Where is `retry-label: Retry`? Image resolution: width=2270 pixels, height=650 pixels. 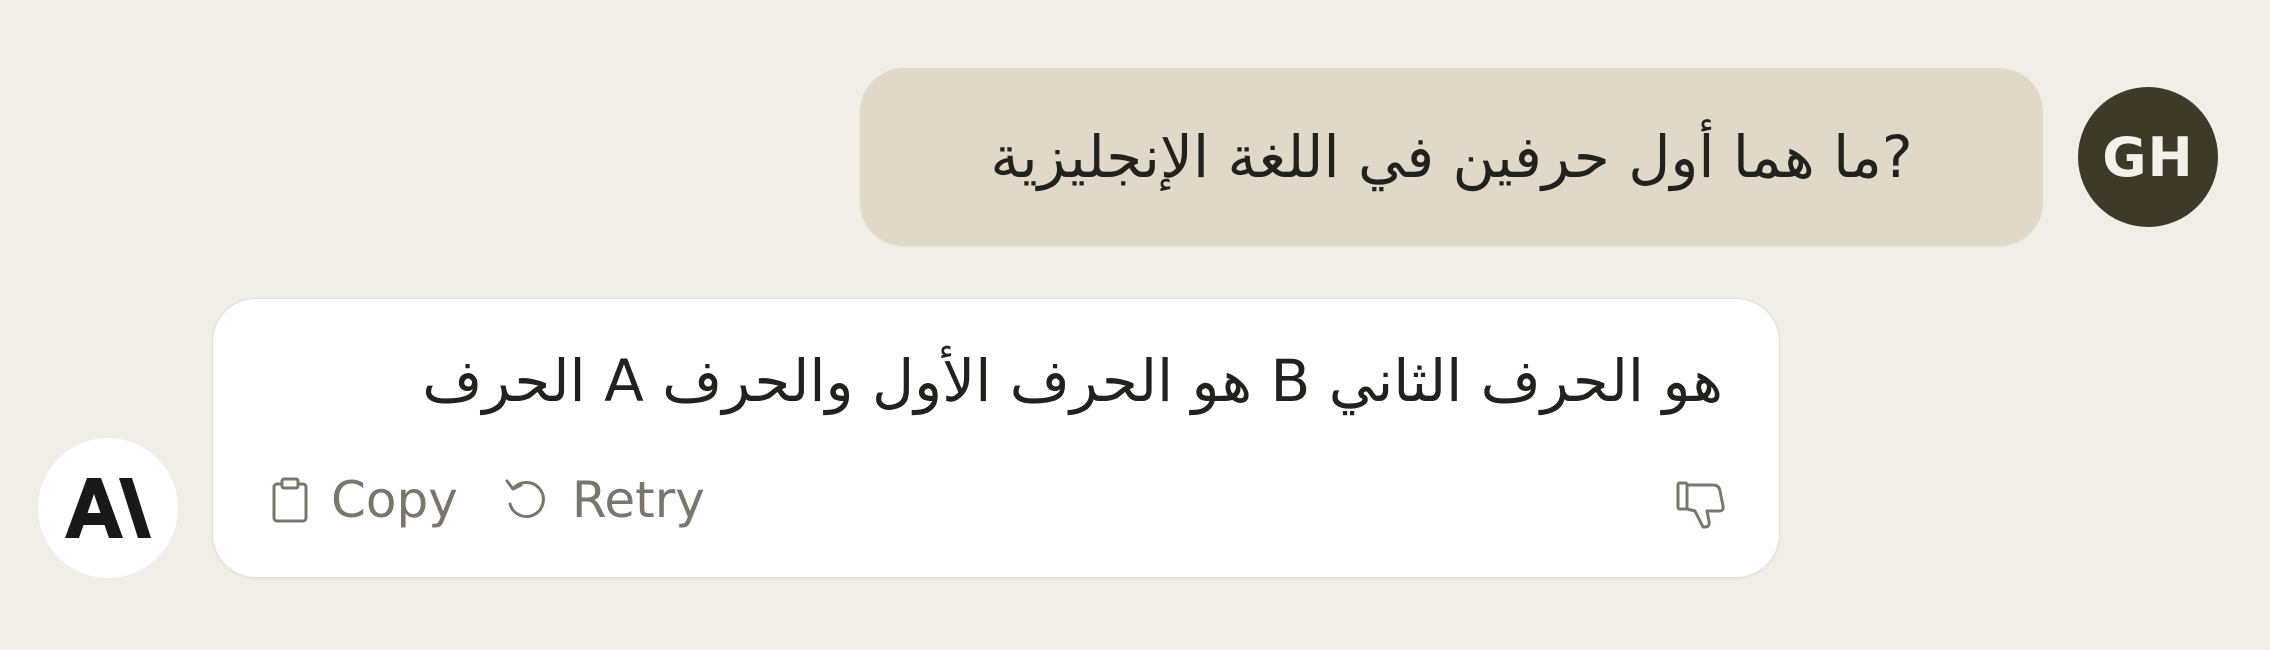
retry-label: Retry is located at coordinates (638, 500).